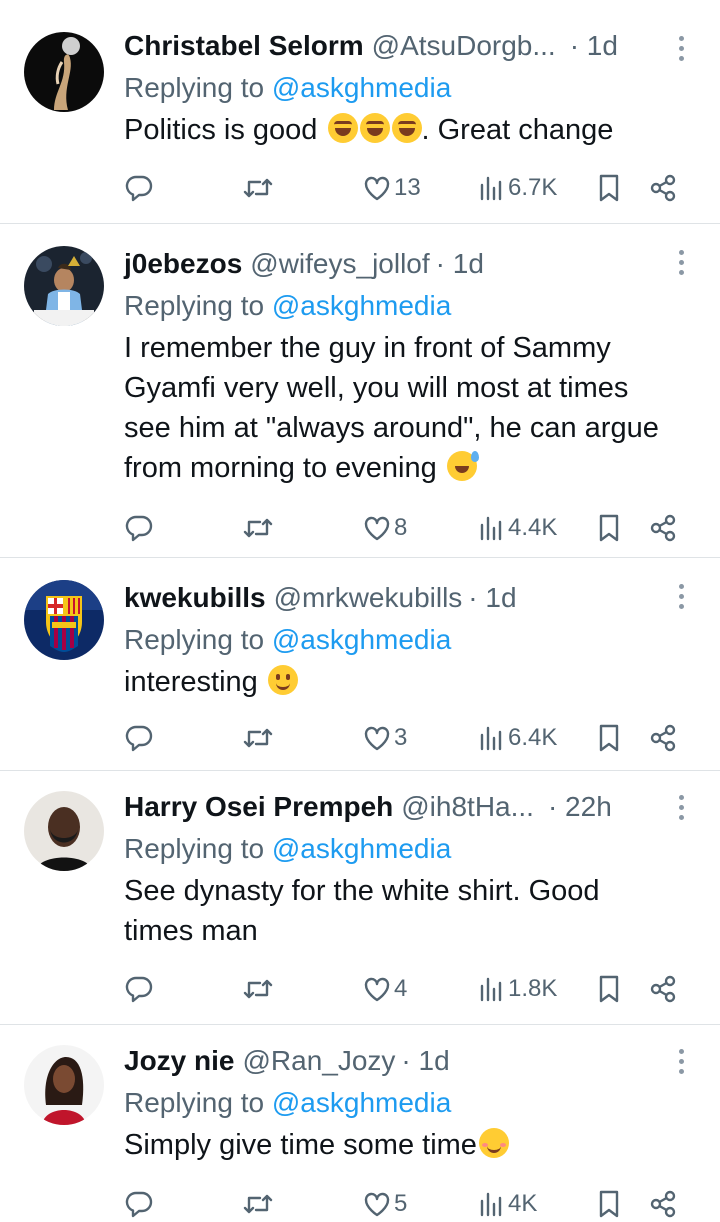 The width and height of the screenshot is (720, 1222). I want to click on view-count: 1.8K, so click(533, 988).